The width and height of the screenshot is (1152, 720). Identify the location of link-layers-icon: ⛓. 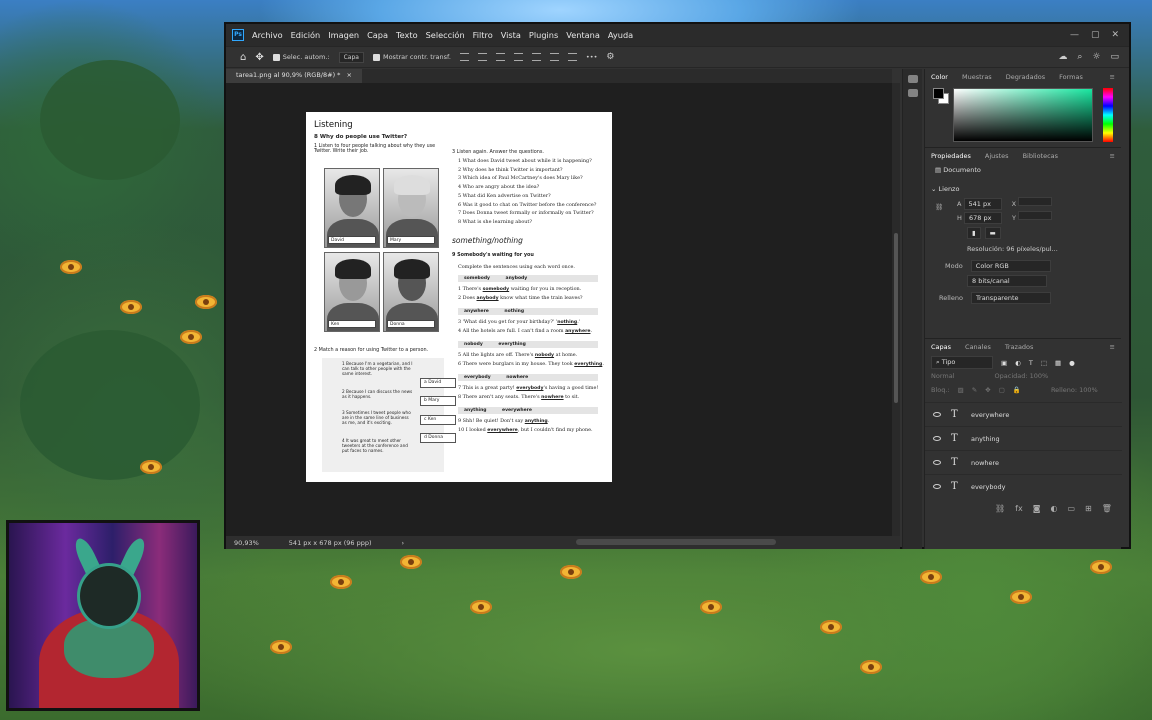
(1000, 508).